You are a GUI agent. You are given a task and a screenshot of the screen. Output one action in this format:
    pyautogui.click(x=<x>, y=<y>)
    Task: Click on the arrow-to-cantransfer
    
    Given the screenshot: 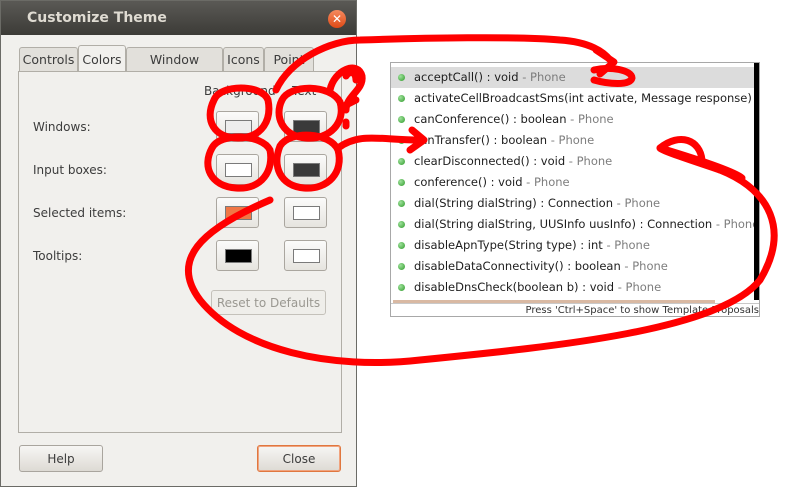 What is the action you would take?
    pyautogui.click(x=379, y=143)
    